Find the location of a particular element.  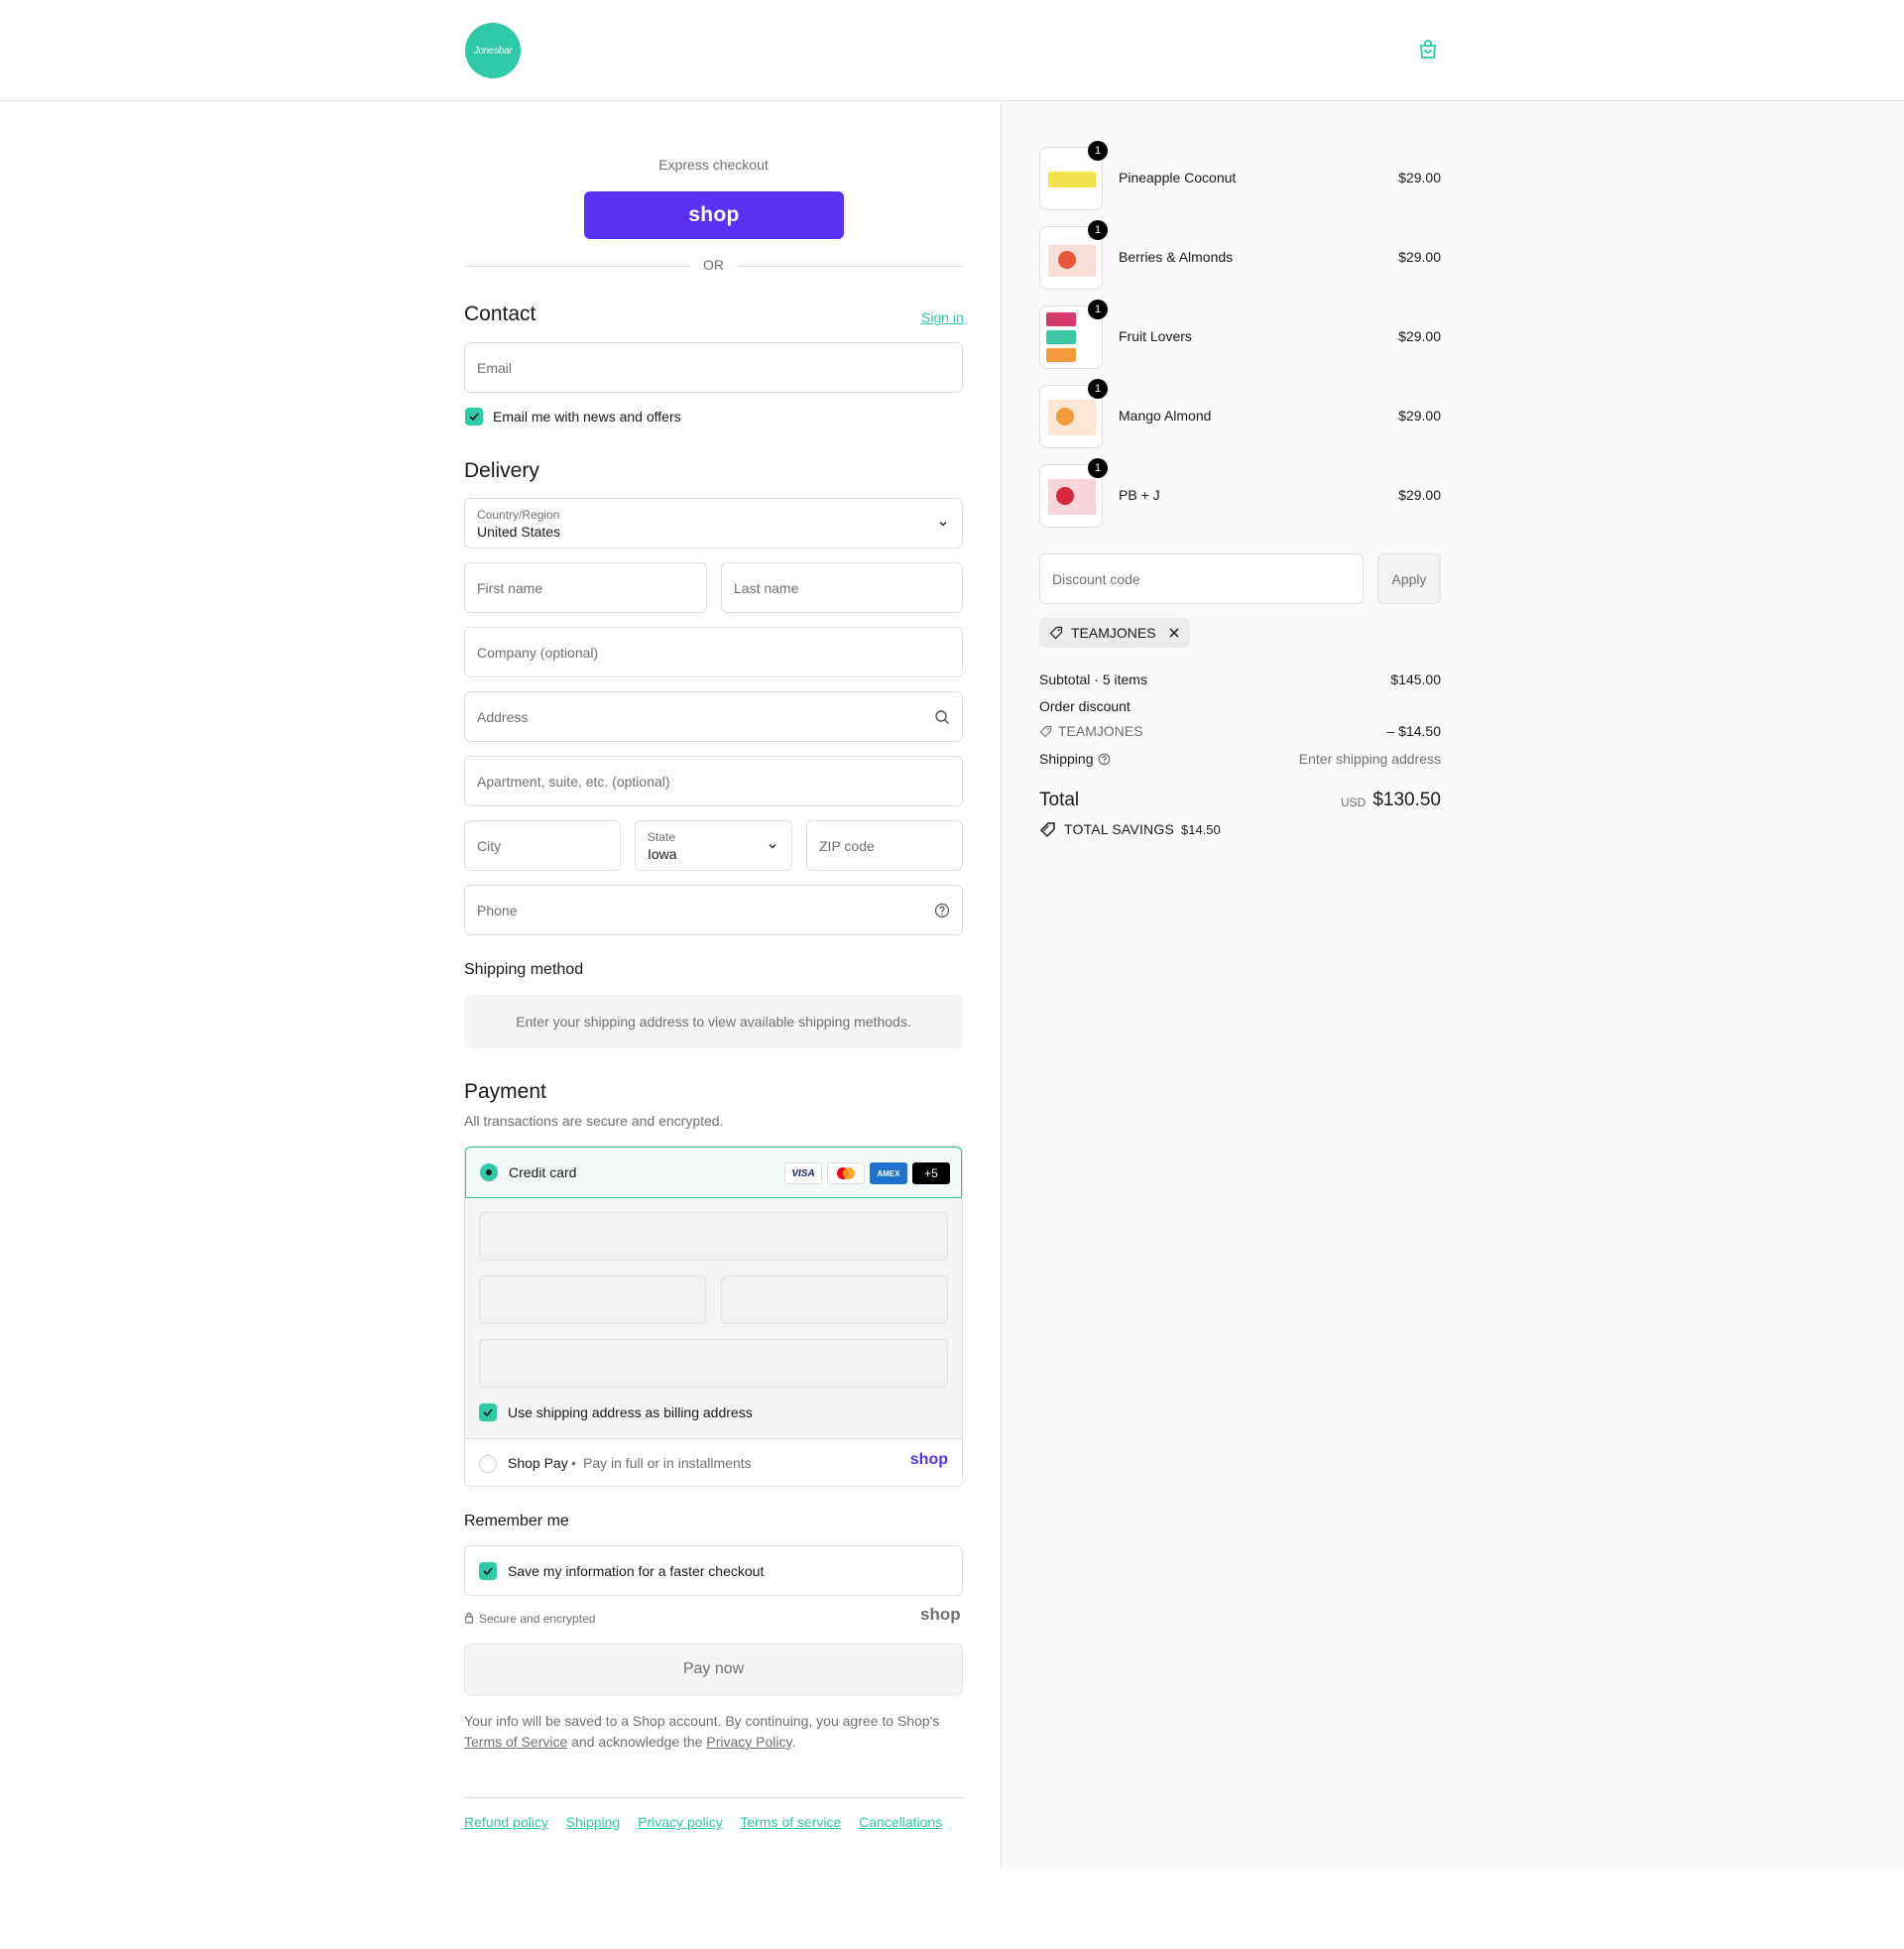

tag-icon is located at coordinates (1056, 633).